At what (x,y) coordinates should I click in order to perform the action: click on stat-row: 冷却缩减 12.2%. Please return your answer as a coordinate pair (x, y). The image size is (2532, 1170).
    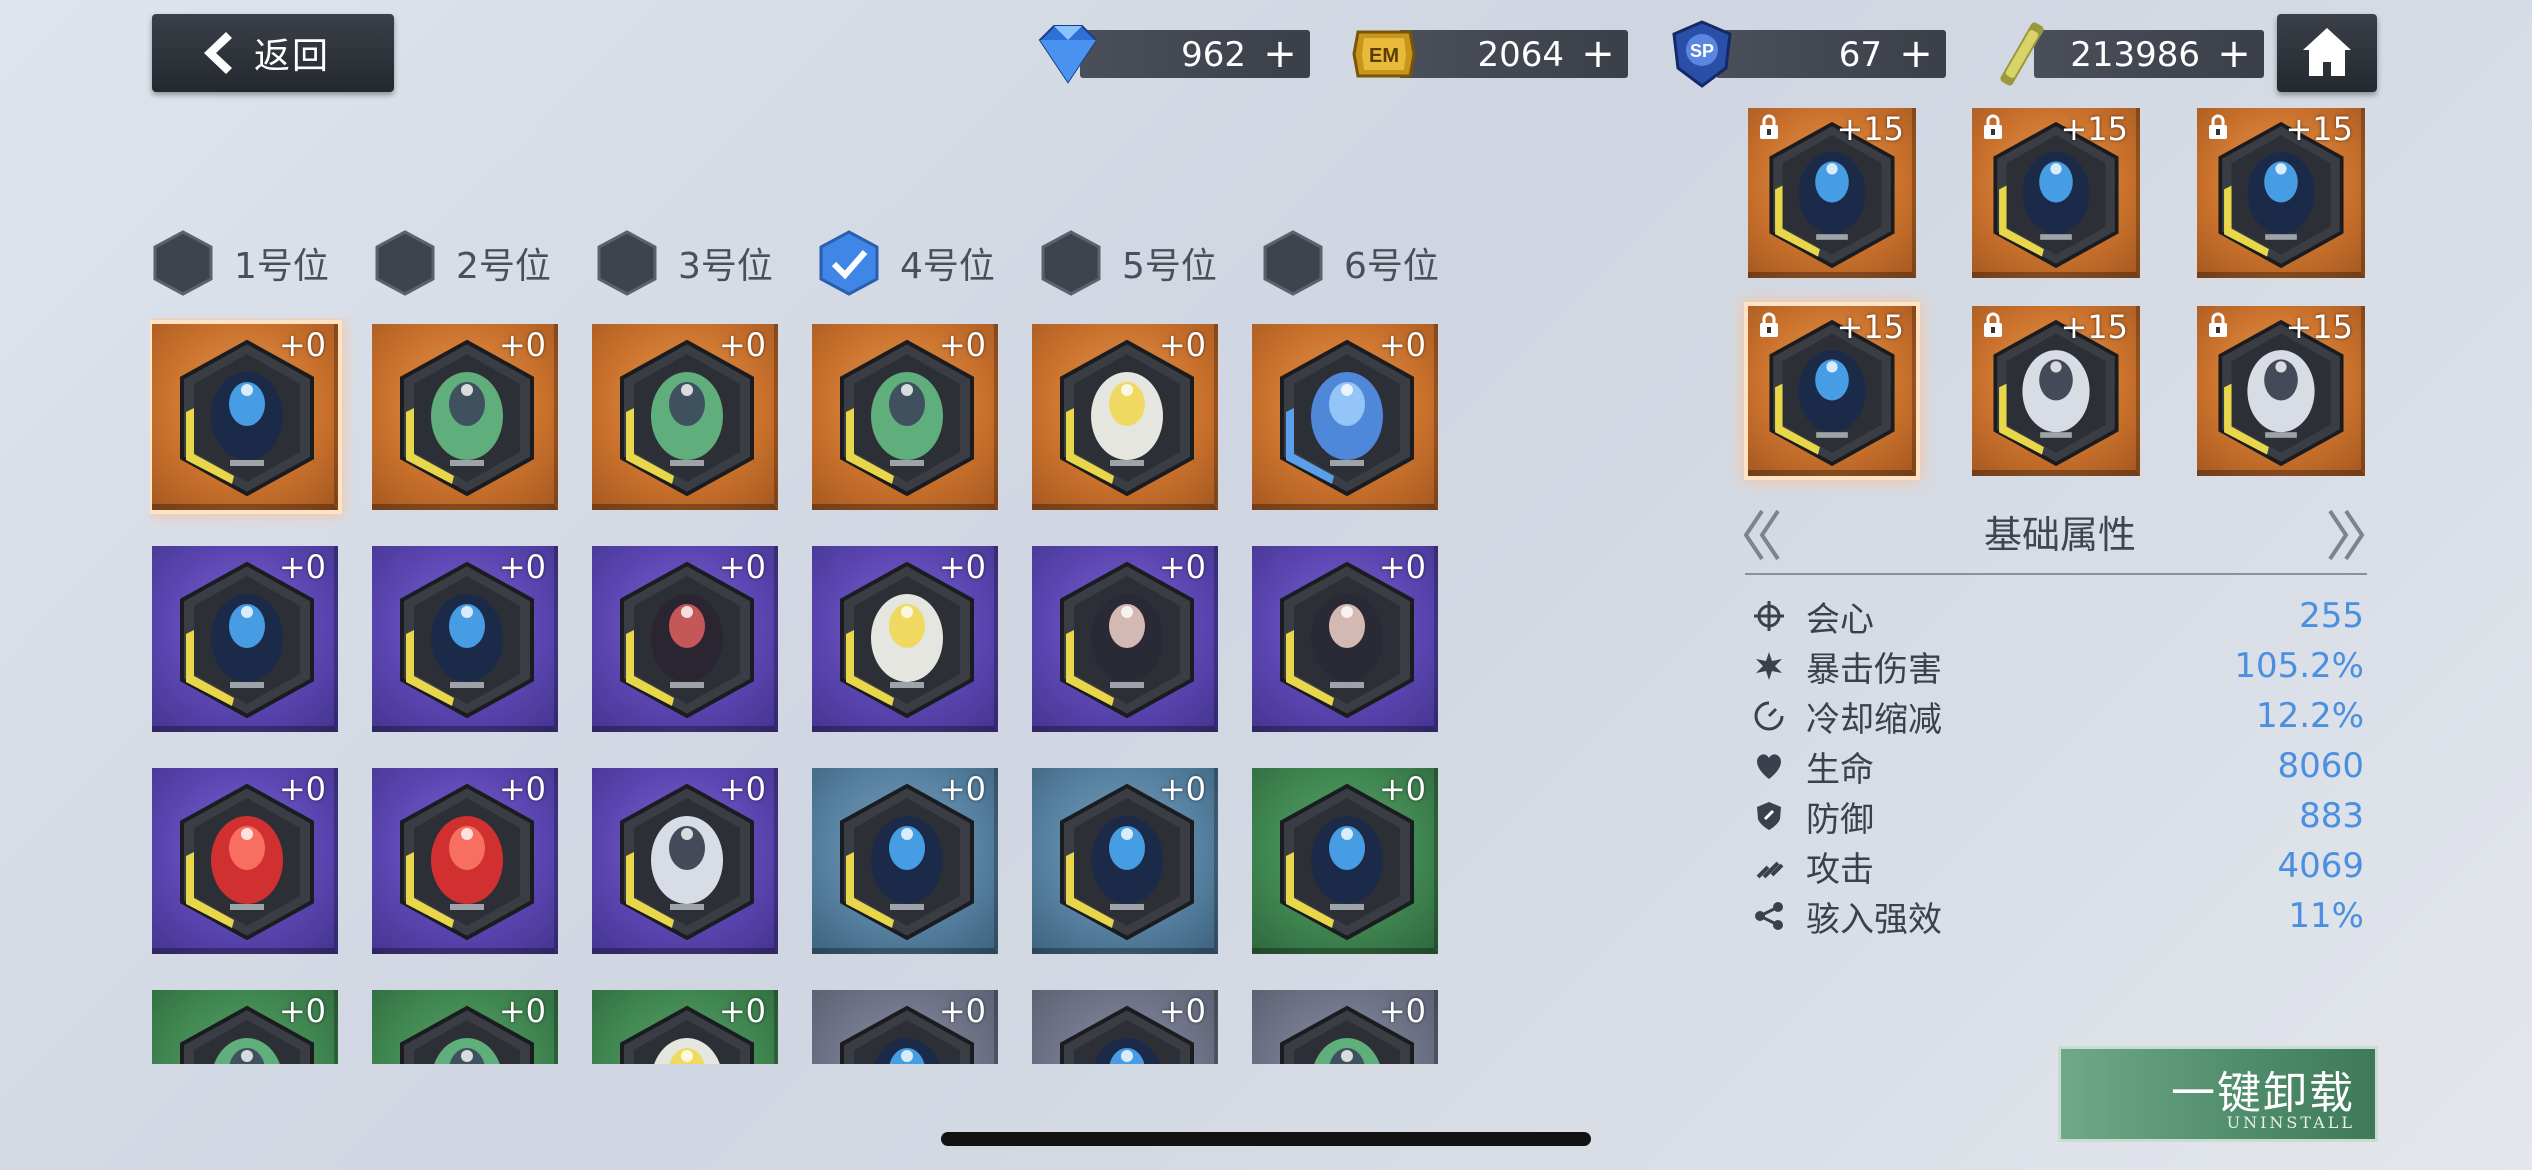
    Looking at the image, I should click on (2058, 717).